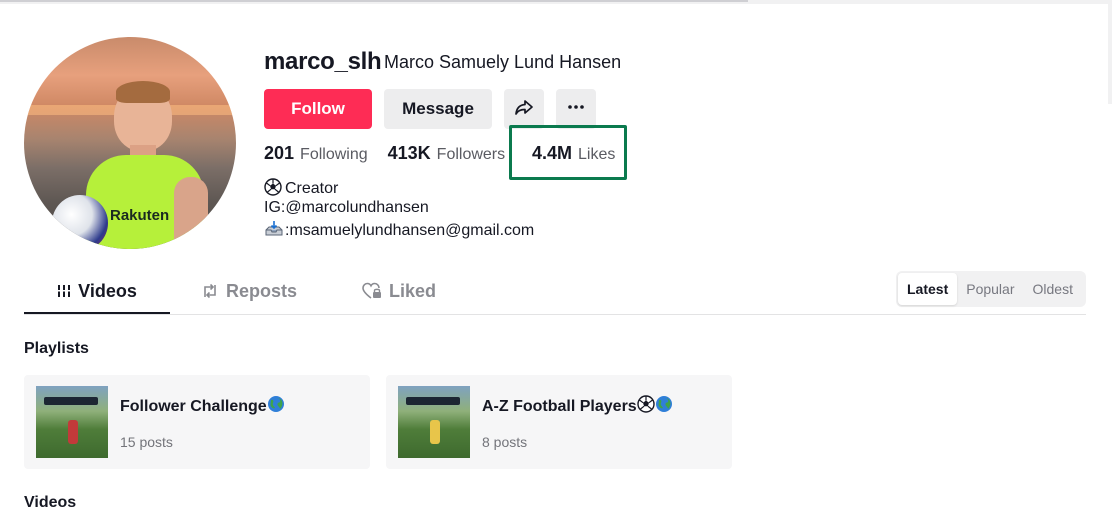 This screenshot has height=516, width=1112. Describe the element at coordinates (503, 62) in the screenshot. I see `display-name: Marco Samuely Lund Hansen` at that location.